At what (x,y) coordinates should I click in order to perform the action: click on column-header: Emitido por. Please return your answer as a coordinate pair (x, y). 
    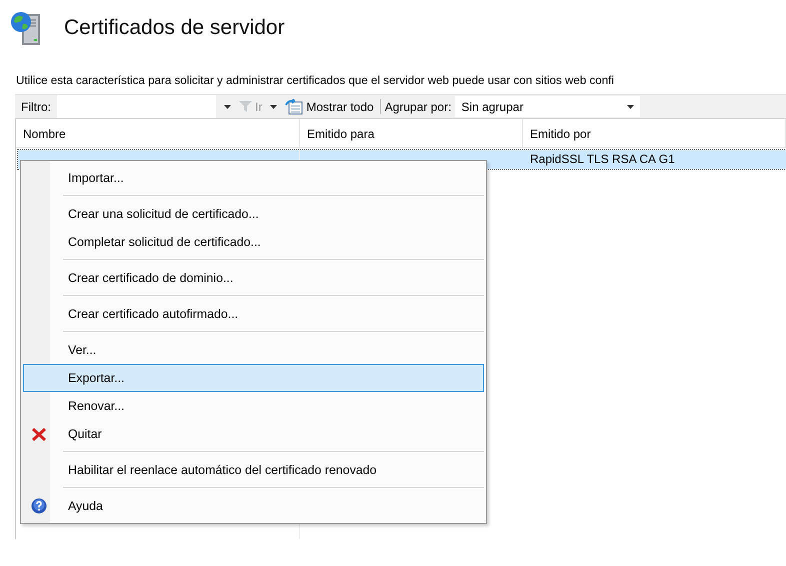
    Looking at the image, I should click on (654, 133).